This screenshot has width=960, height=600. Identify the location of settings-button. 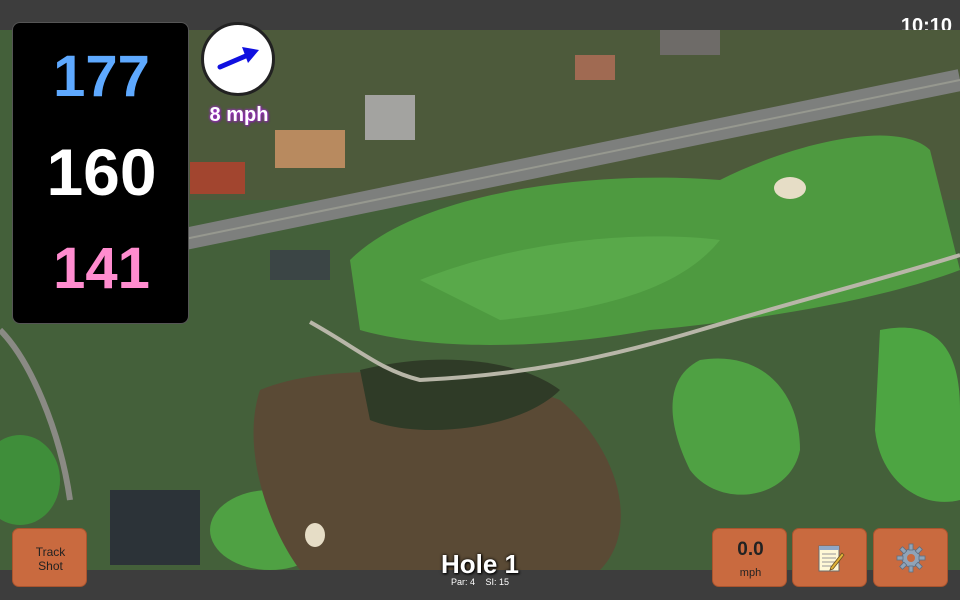
(910, 557).